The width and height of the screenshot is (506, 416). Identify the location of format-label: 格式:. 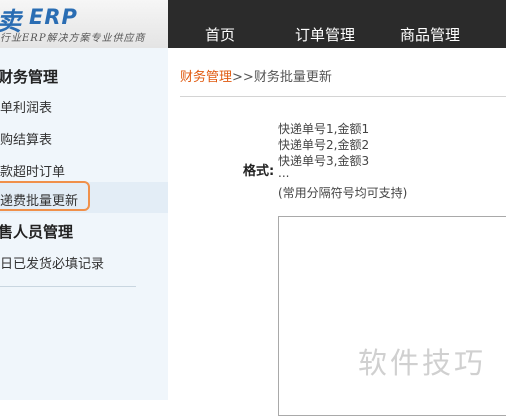
(259, 171).